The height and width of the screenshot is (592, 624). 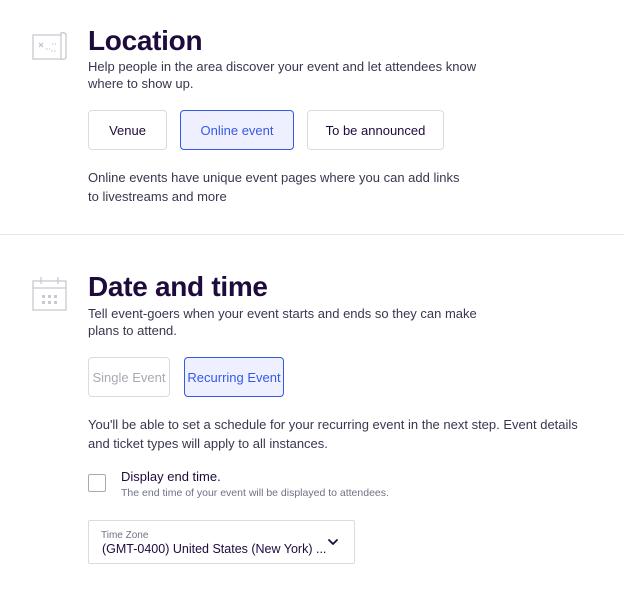 I want to click on date-time-title: Date and time, so click(x=178, y=286).